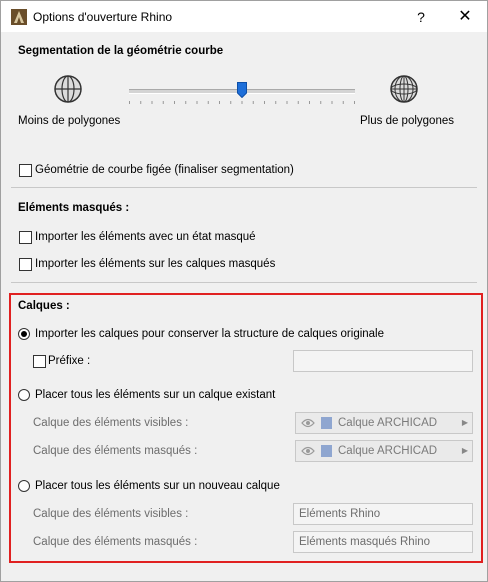 The width and height of the screenshot is (488, 582). What do you see at coordinates (383, 542) in the screenshot?
I see `new-hidden-input: Eléments masqués Rhino` at bounding box center [383, 542].